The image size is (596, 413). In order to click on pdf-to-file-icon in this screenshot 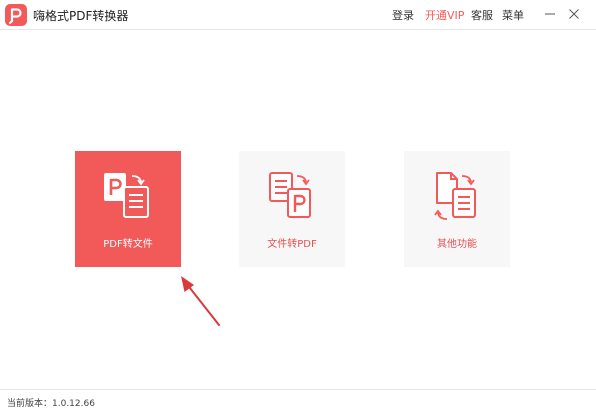, I will do `click(128, 197)`.